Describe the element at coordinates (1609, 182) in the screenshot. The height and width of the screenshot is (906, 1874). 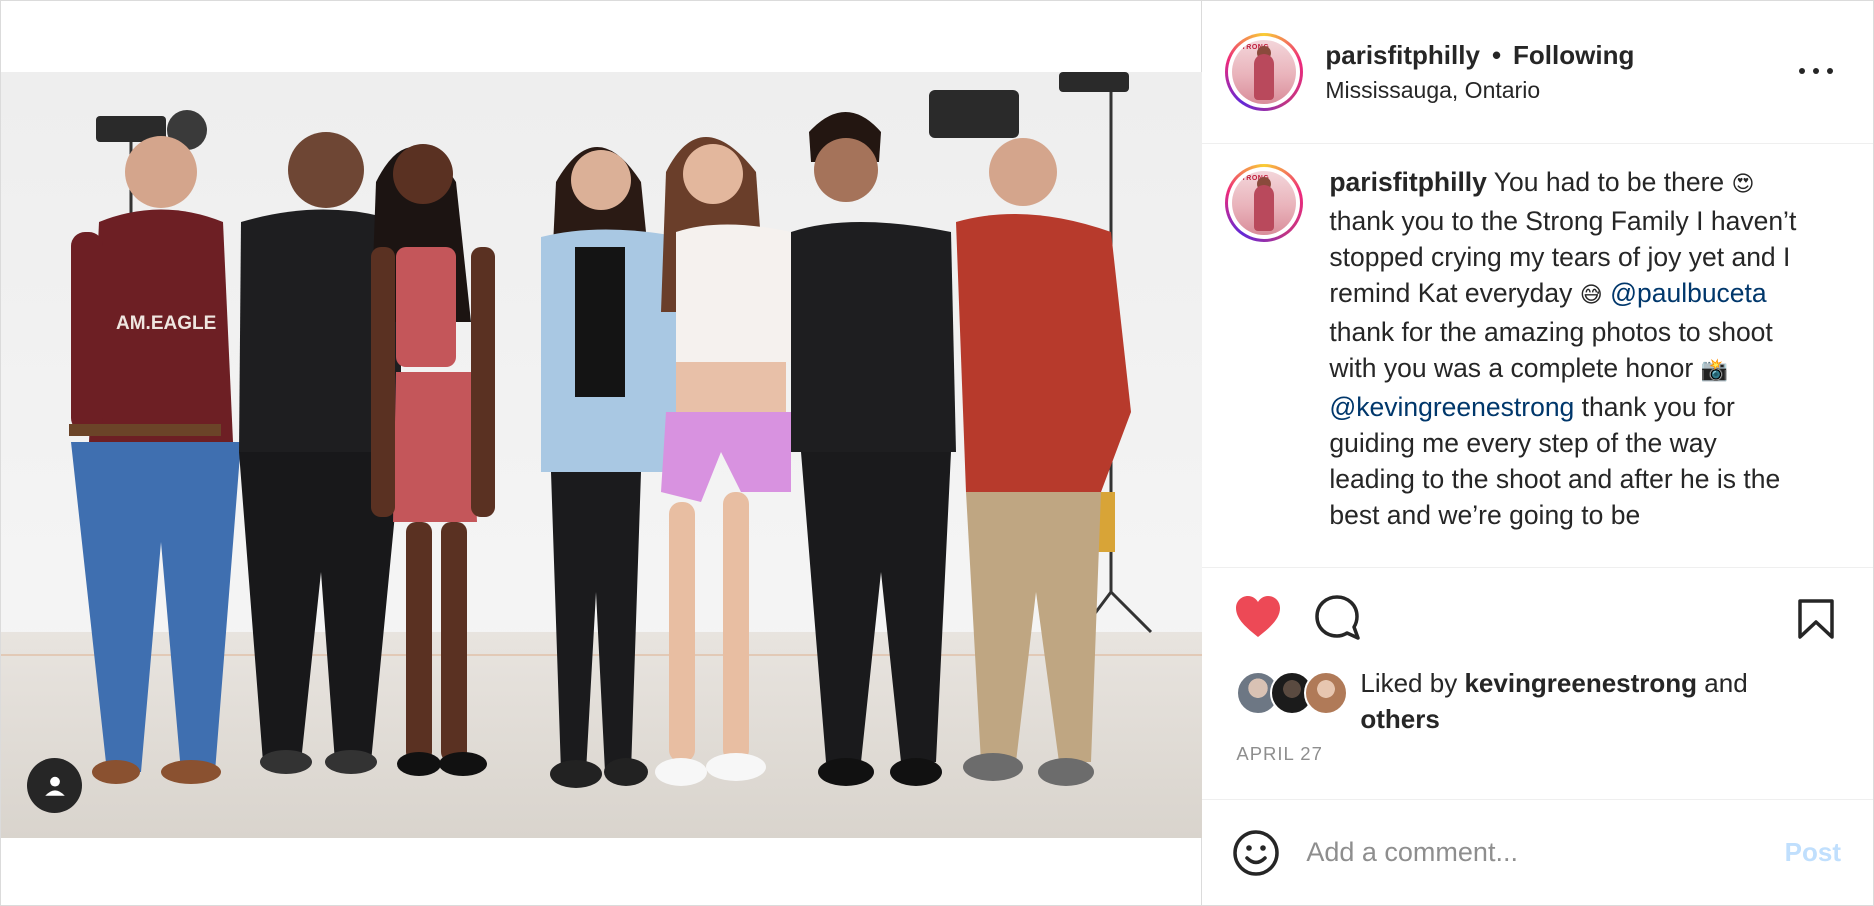
I see `caption-part: You had to be there` at that location.